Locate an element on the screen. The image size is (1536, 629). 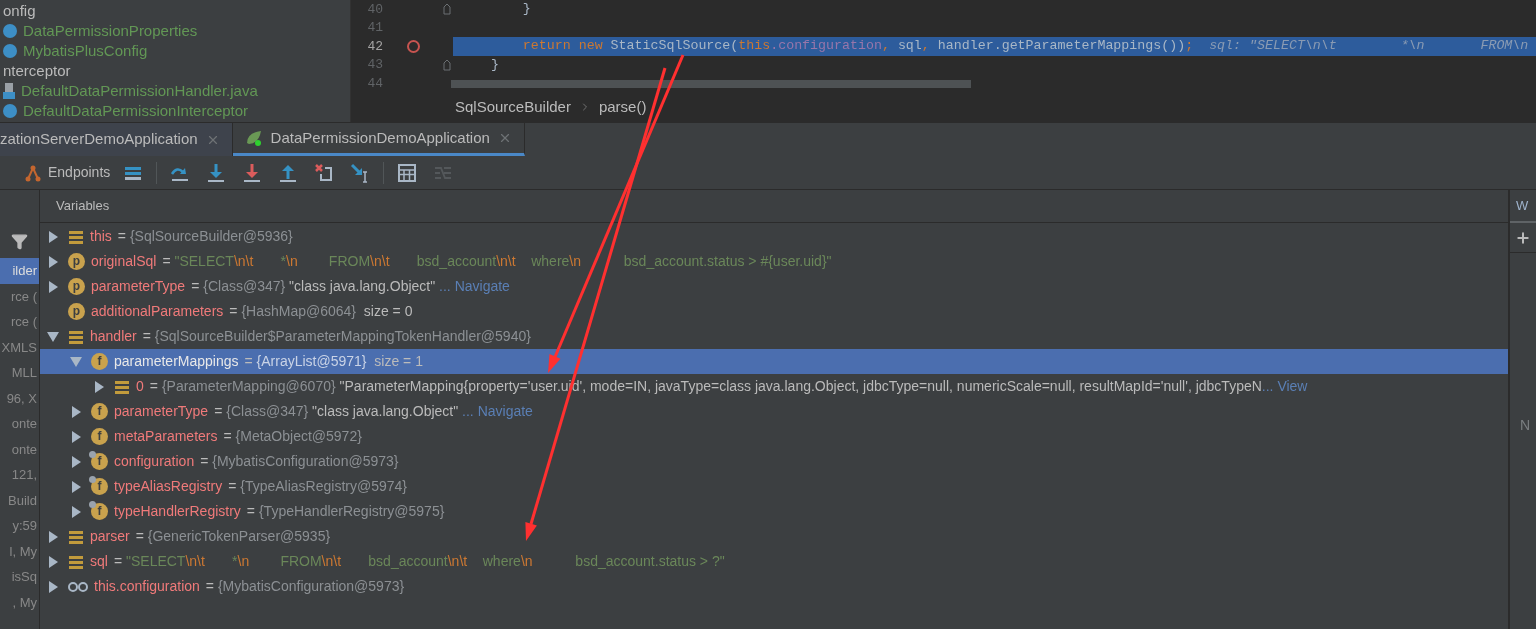
variable-row: sql = "SELECT\n\t *\n FROM\n\t bsd_account\n\t where\n bsd_account.status > ?" is located at coordinates (774, 561).